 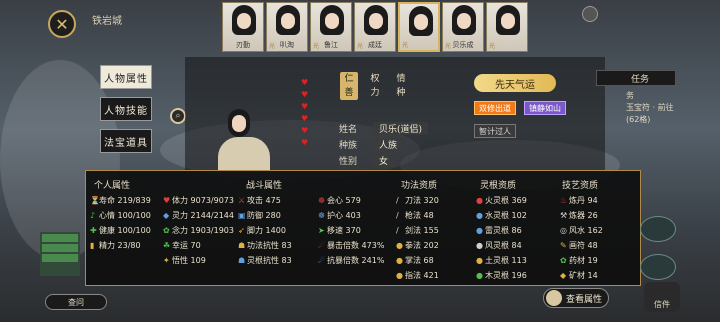 I want to click on stat-label: 攻击, so click(x=256, y=200).